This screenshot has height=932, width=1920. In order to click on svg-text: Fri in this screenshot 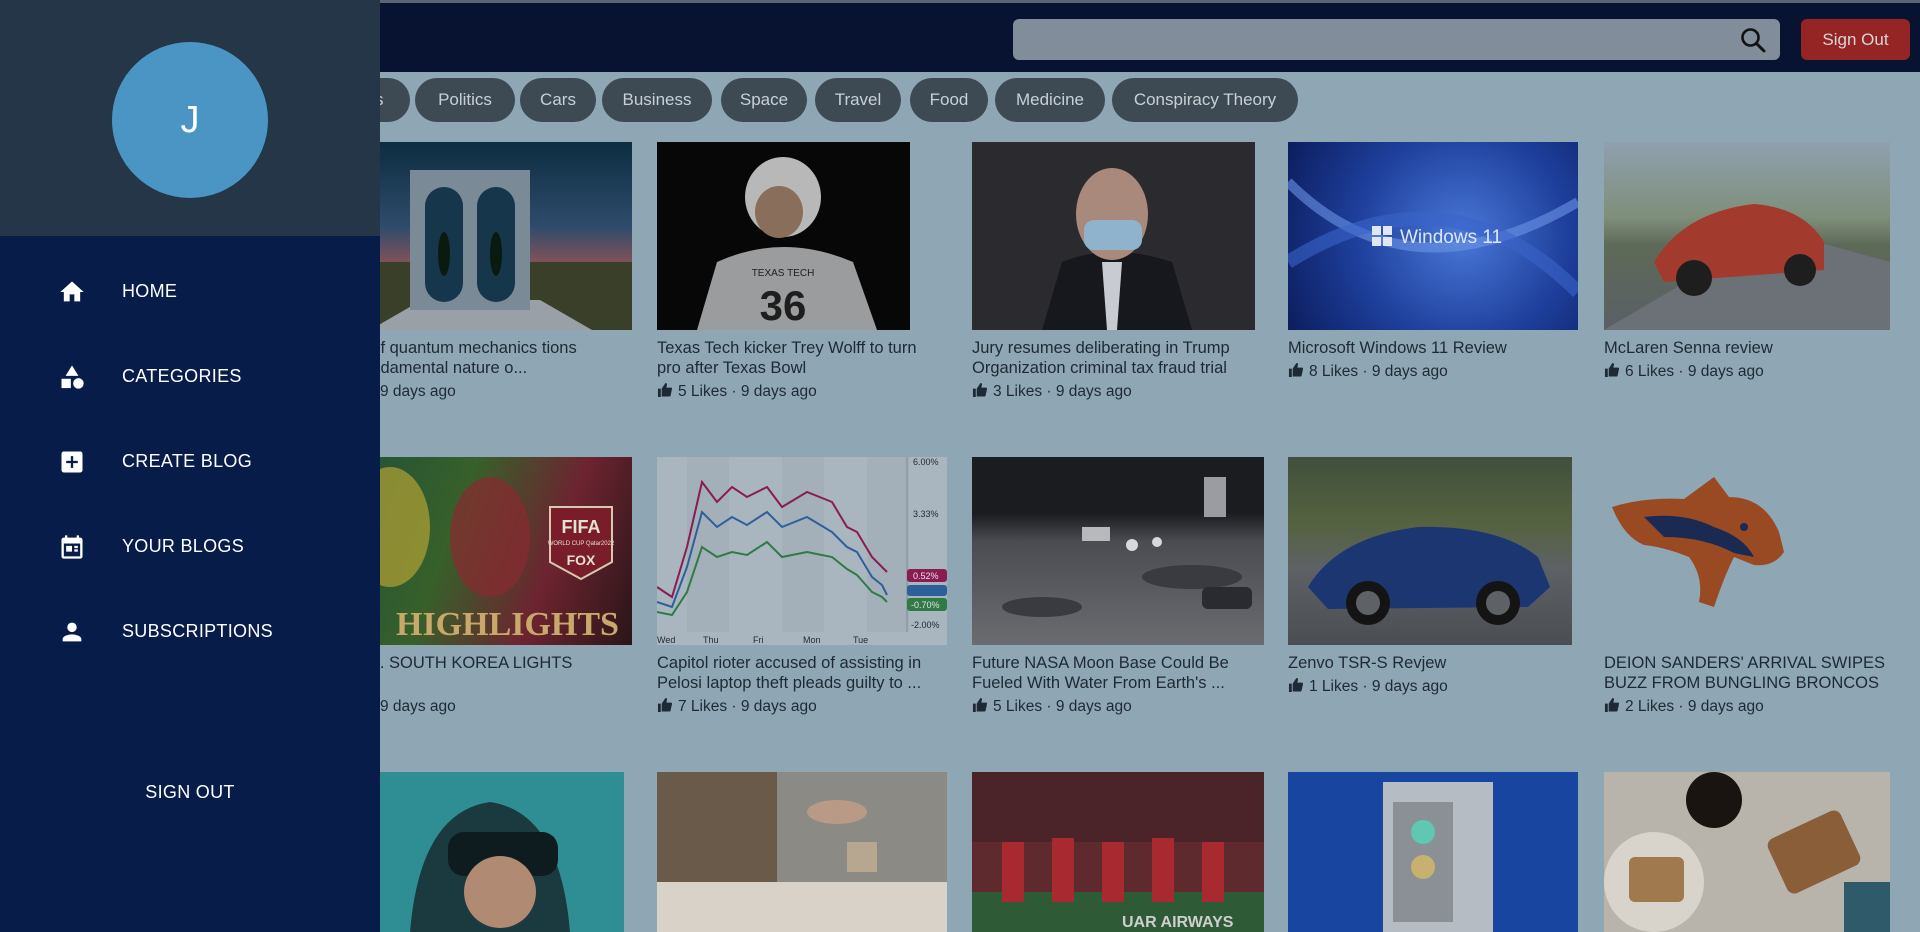, I will do `click(758, 640)`.